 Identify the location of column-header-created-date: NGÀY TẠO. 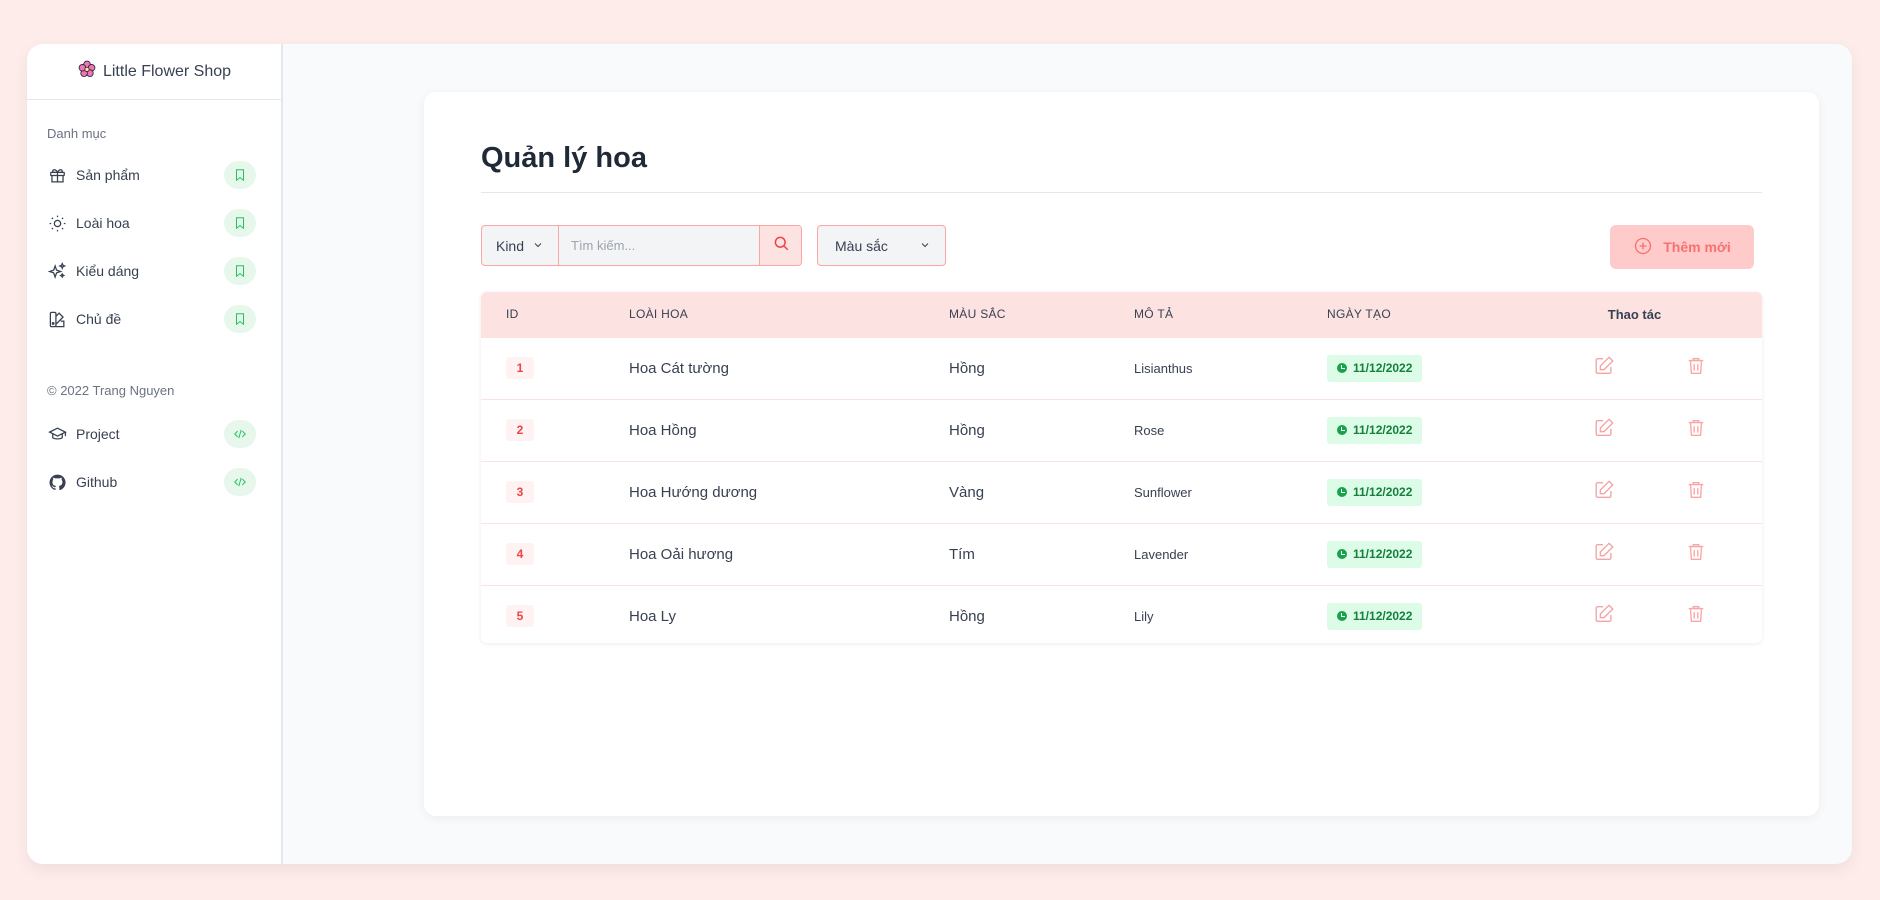
(1417, 314).